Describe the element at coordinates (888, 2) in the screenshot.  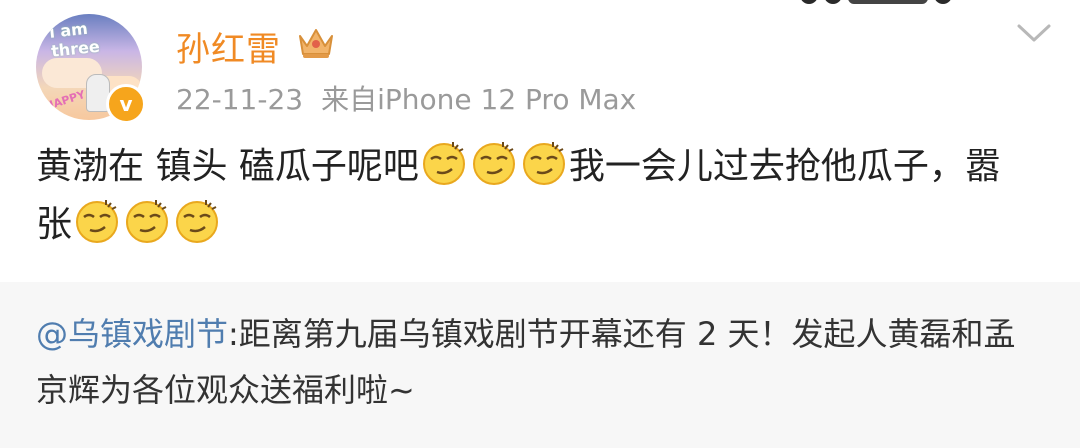
I see `status-bar-icon` at that location.